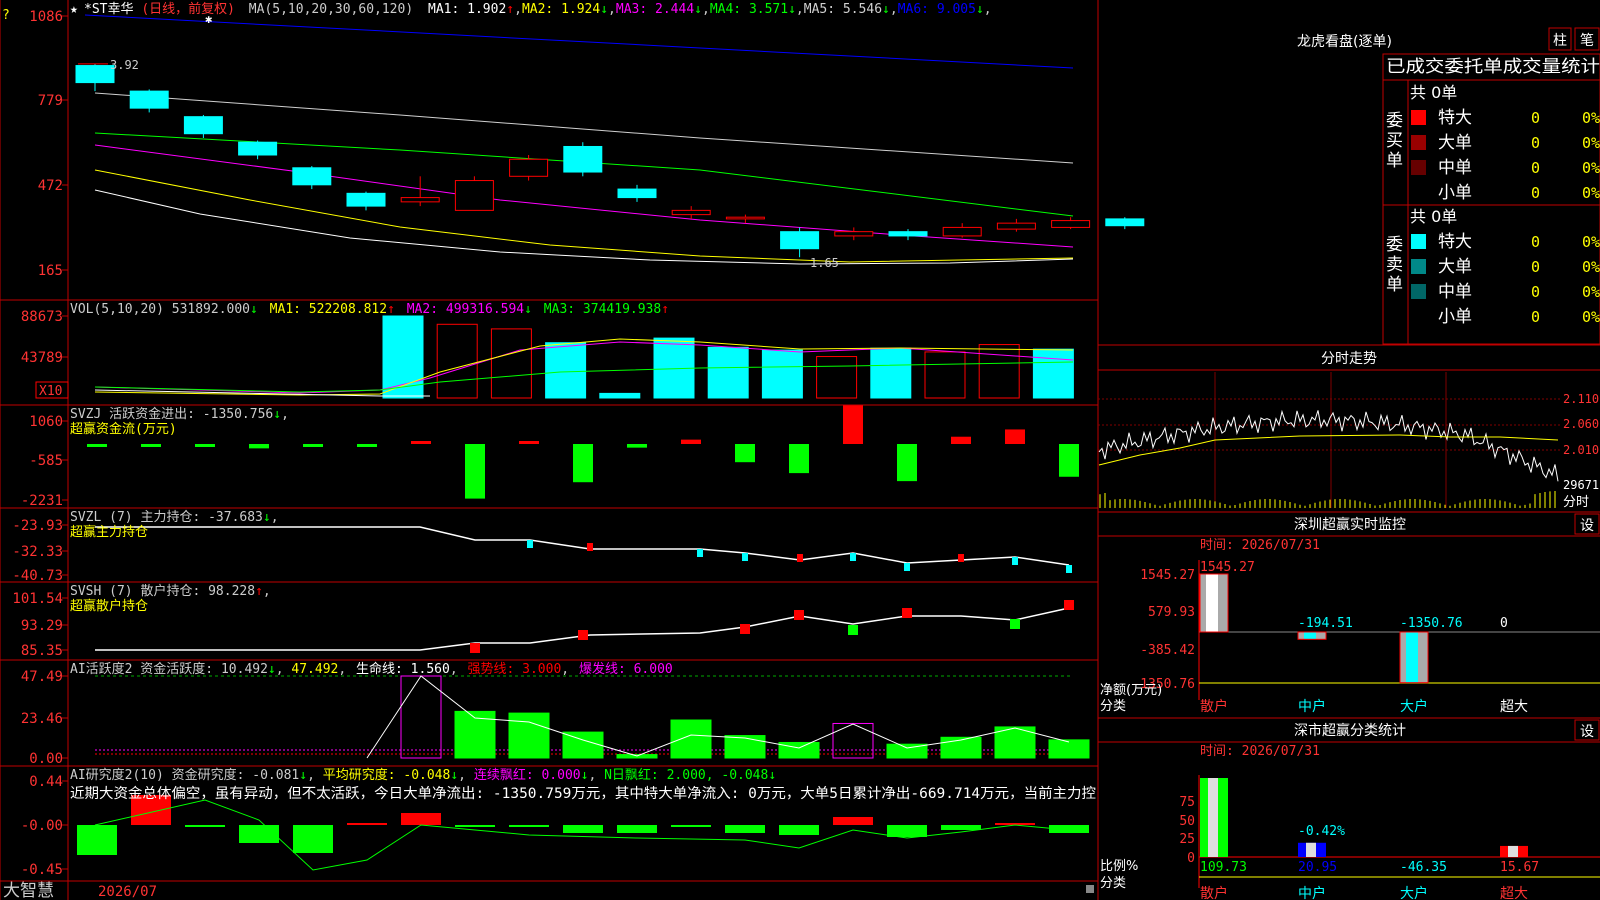  I want to click on sz-monitor-bar-label: 1545.27, so click(1227, 567).